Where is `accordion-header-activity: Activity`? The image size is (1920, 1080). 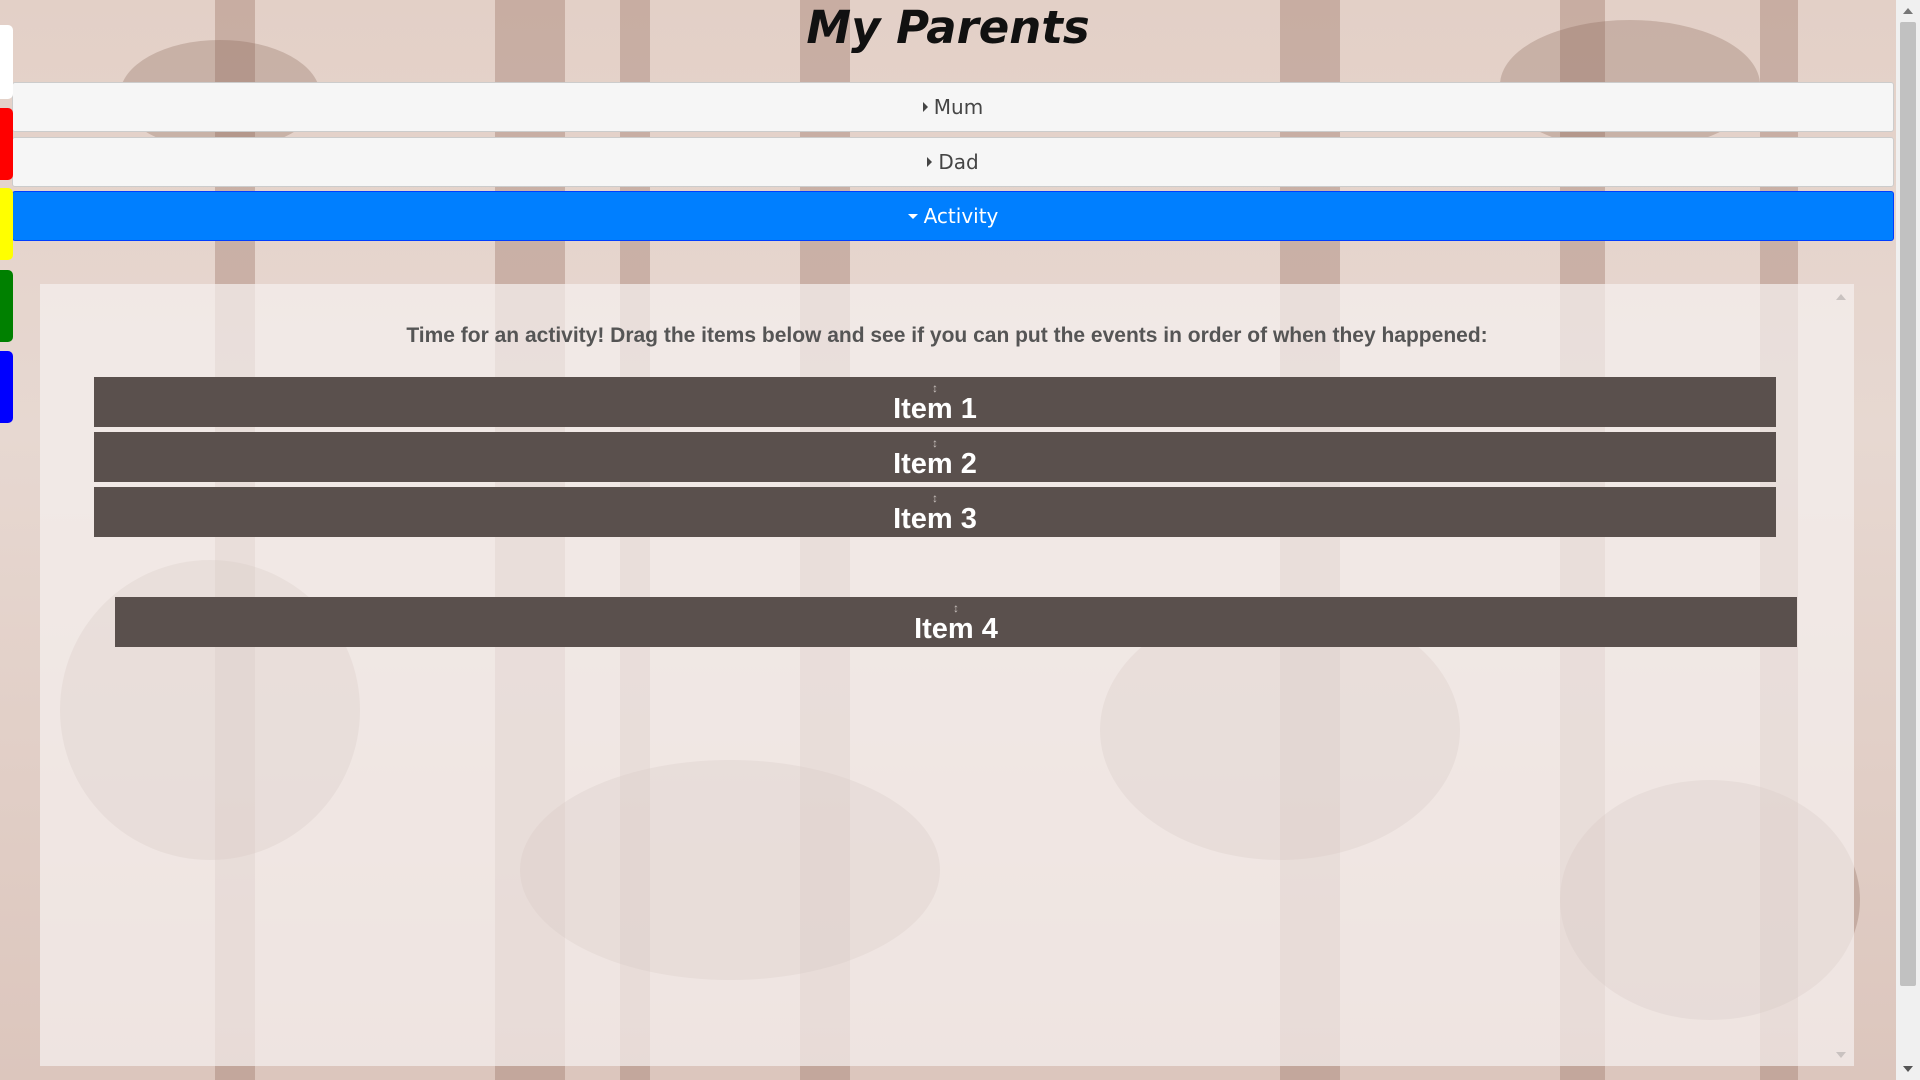
accordion-header-activity: Activity is located at coordinates (953, 216).